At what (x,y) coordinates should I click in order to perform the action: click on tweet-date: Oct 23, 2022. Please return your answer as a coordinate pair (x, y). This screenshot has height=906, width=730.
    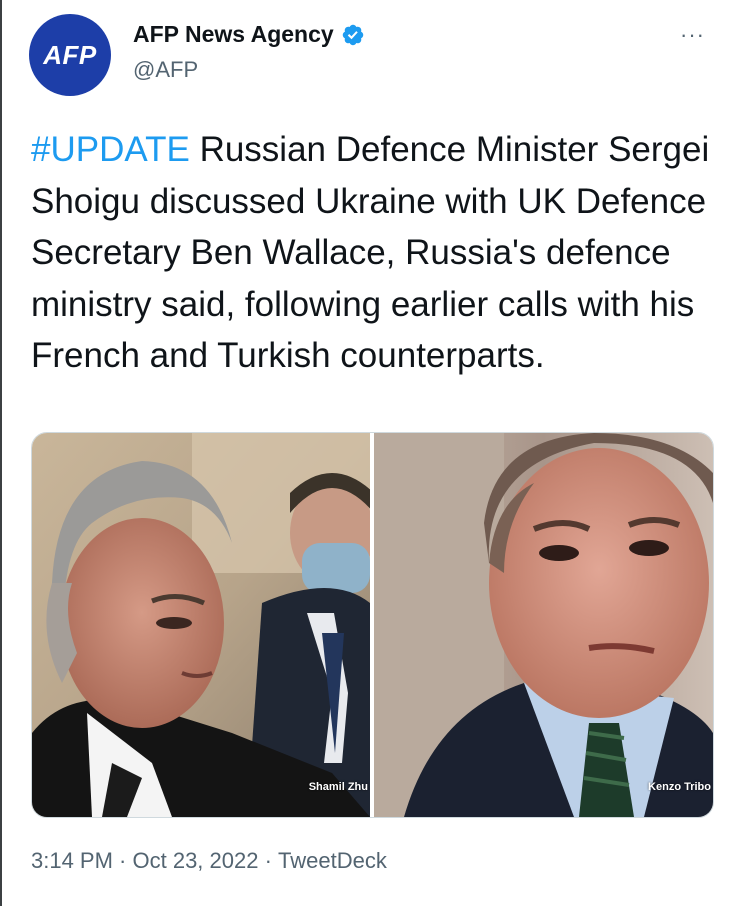
    Looking at the image, I should click on (196, 861).